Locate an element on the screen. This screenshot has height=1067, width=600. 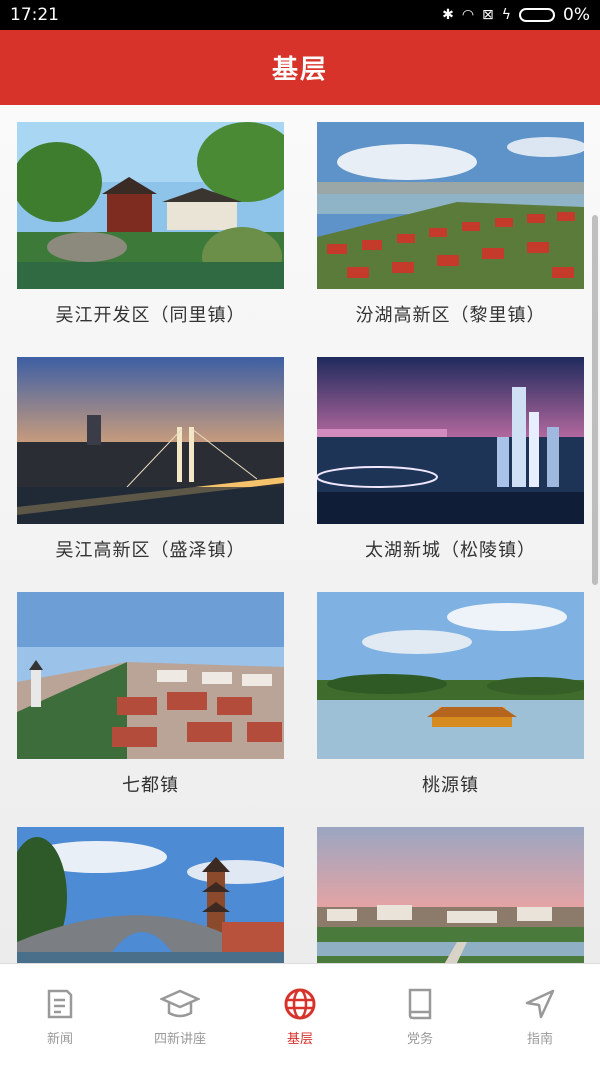
battery-percent: 0% is located at coordinates (576, 15).